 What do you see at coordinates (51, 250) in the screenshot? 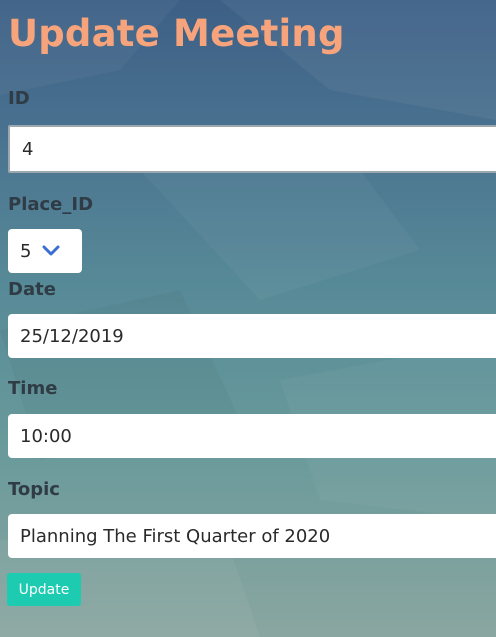
I see `chevron-down-icon` at bounding box center [51, 250].